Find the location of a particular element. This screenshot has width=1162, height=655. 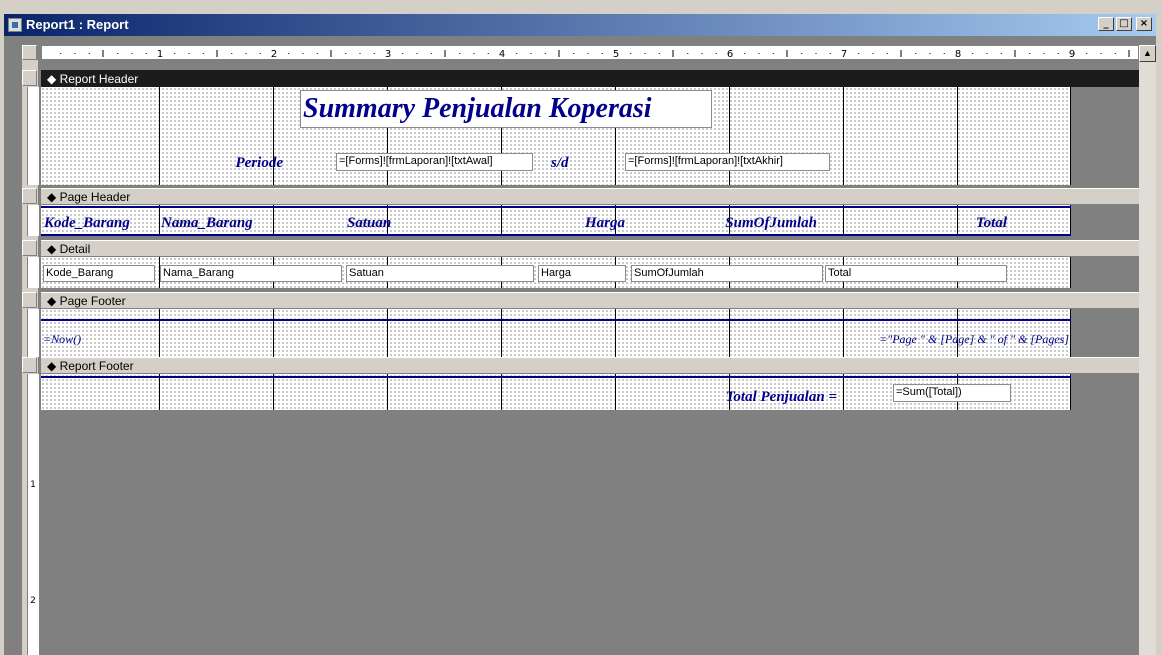

col-header-nama-barang: Nama_Barang is located at coordinates (220, 223).